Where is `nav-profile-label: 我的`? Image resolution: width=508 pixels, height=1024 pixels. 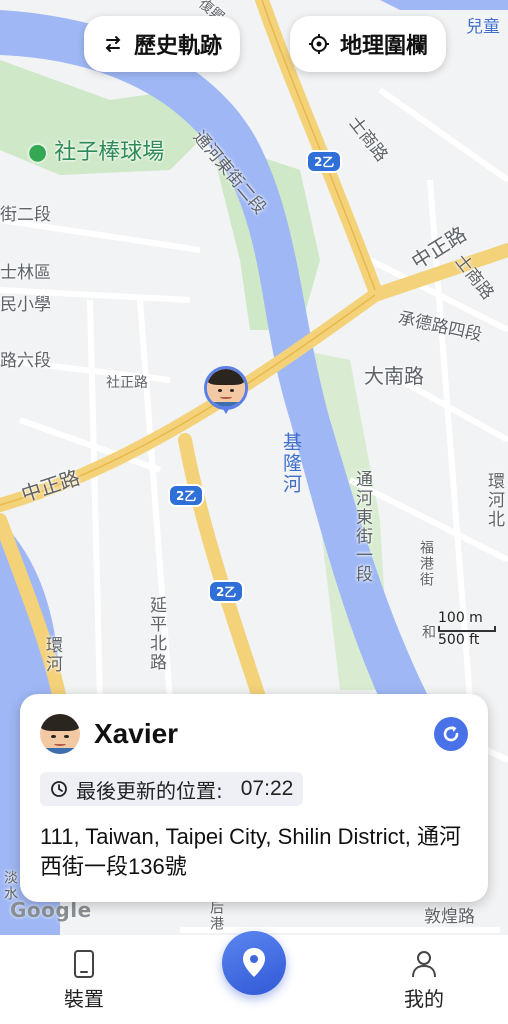
nav-profile-label: 我的 is located at coordinates (424, 999).